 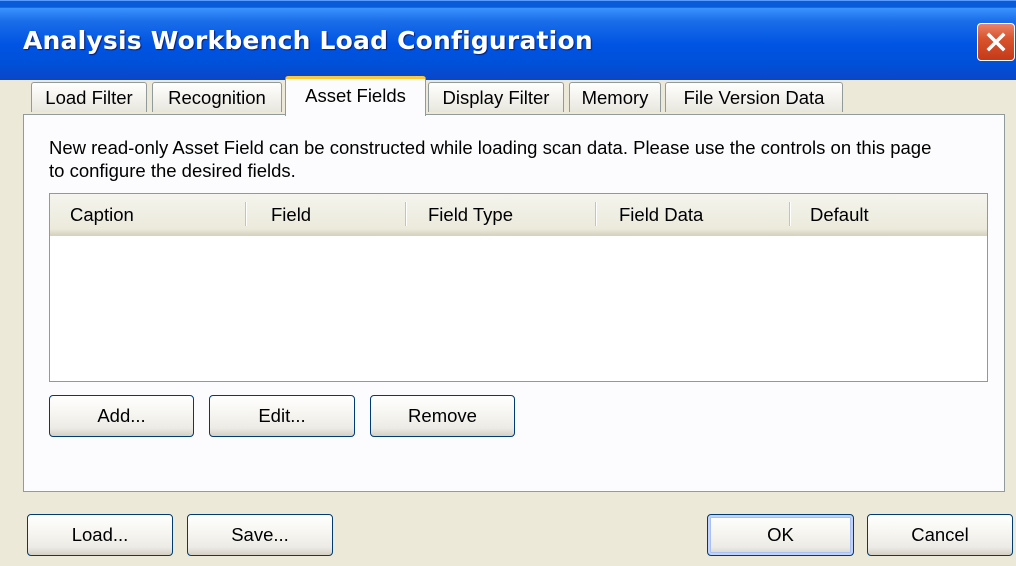 I want to click on tab-memory: Memory, so click(x=615, y=97).